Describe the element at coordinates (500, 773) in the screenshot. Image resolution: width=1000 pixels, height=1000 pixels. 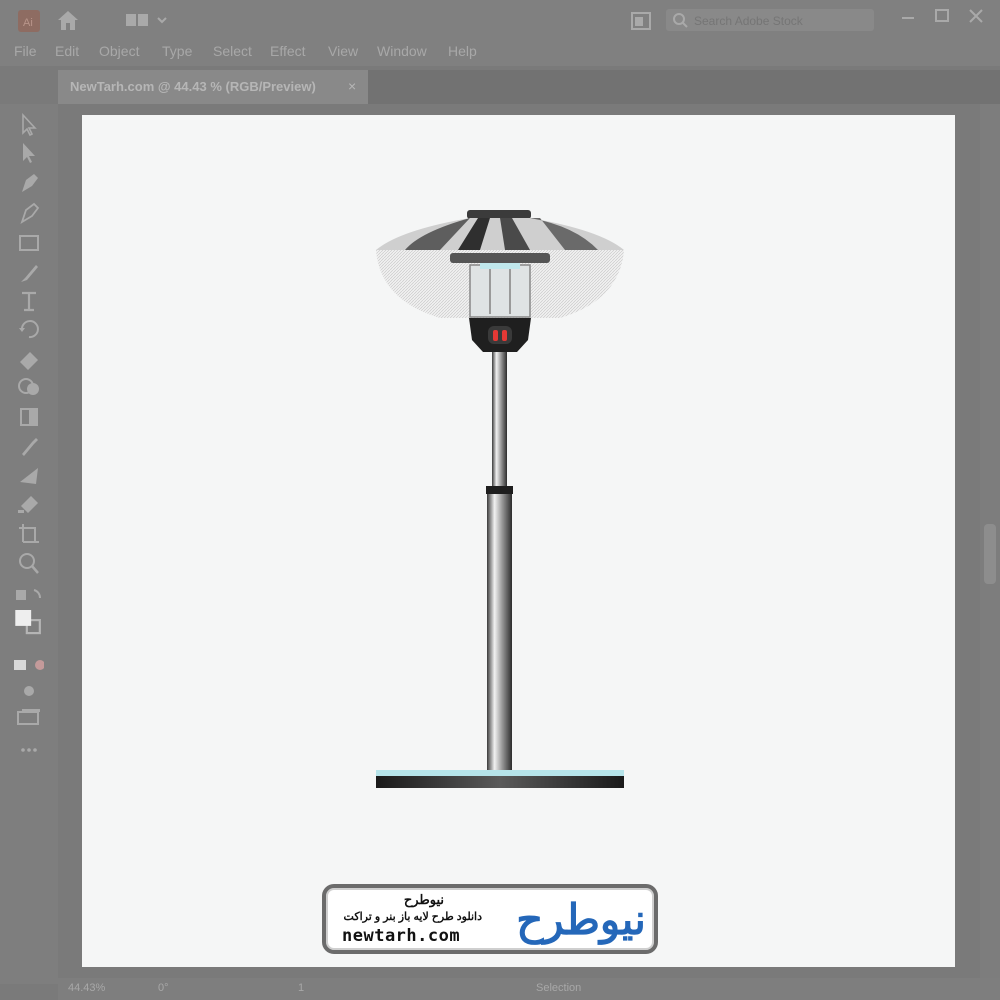
I see `base-highlight` at that location.